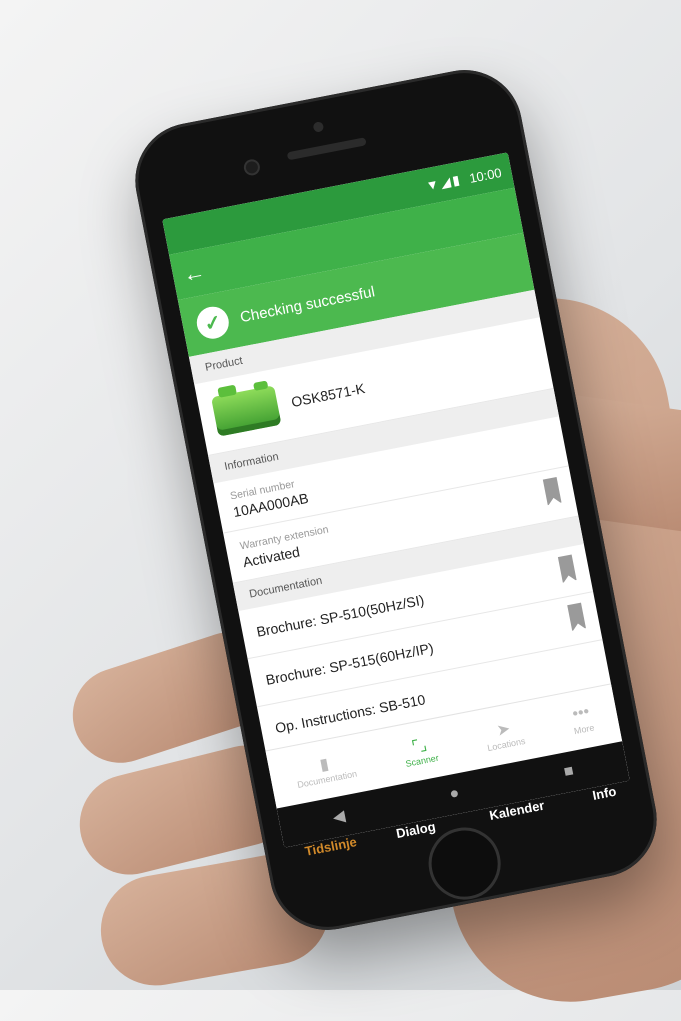 Image resolution: width=681 pixels, height=1021 pixels. I want to click on tab-dialog: Dialog, so click(416, 830).